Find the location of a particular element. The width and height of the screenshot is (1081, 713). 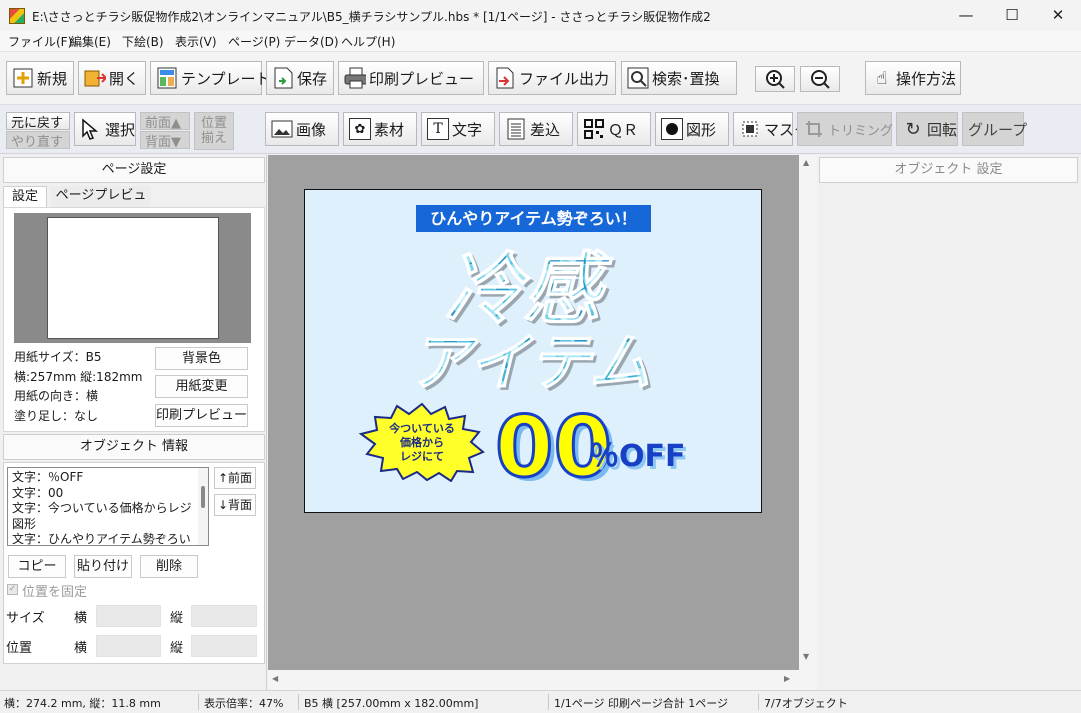

template-button: テンプレート is located at coordinates (210, 78).